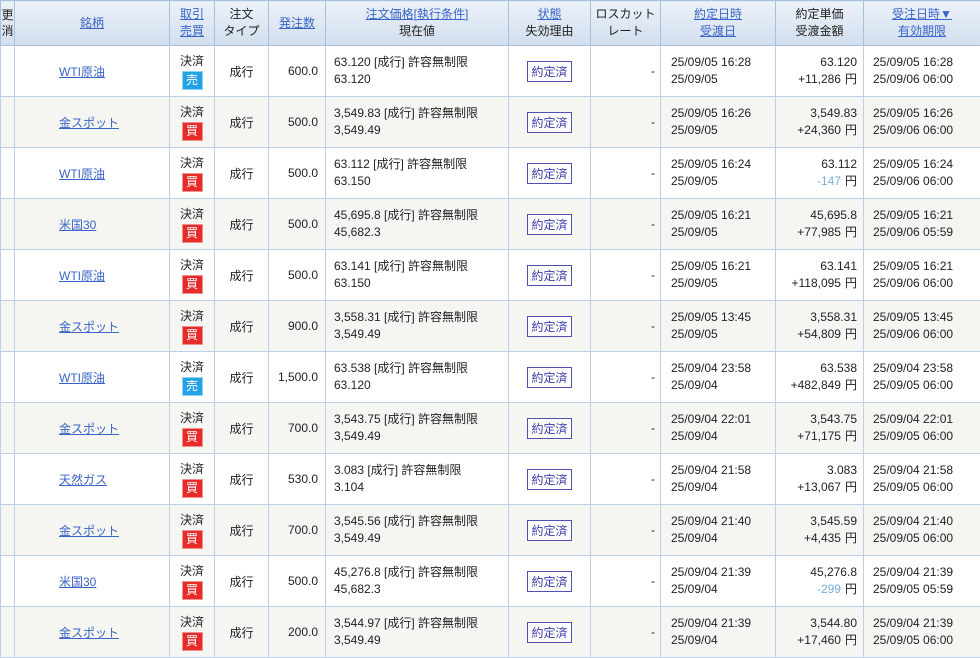 The width and height of the screenshot is (980, 658). Describe the element at coordinates (406, 215) in the screenshot. I see `order-price-condition: 45,695.8 [成行] 許容無制限` at that location.